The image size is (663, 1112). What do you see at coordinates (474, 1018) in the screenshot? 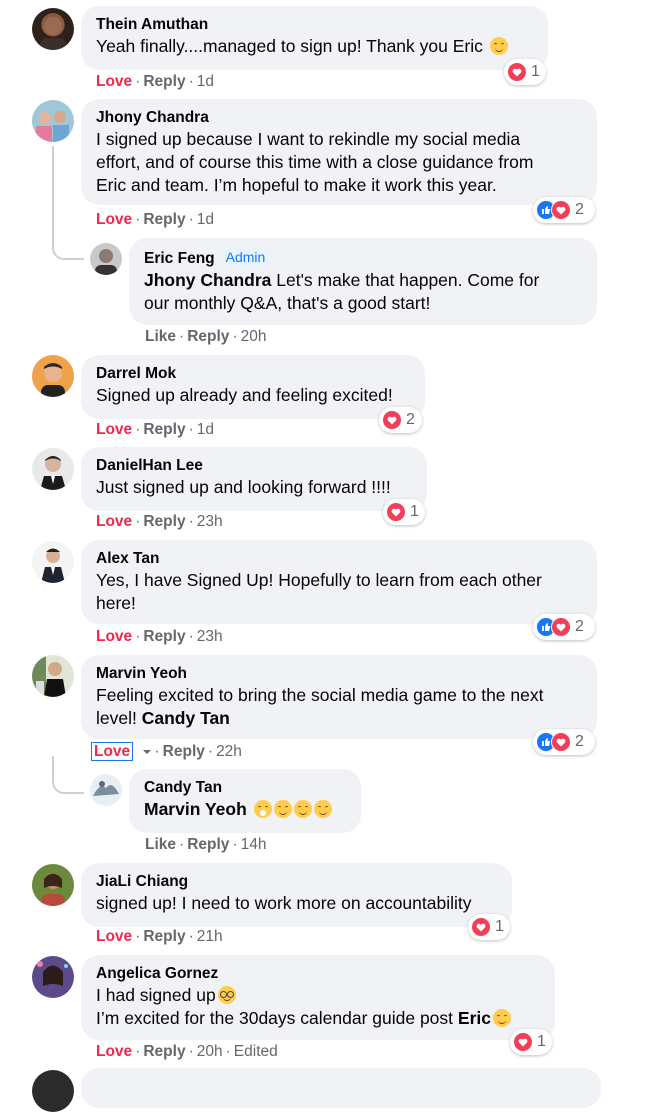
I see `mention-link: Eric` at bounding box center [474, 1018].